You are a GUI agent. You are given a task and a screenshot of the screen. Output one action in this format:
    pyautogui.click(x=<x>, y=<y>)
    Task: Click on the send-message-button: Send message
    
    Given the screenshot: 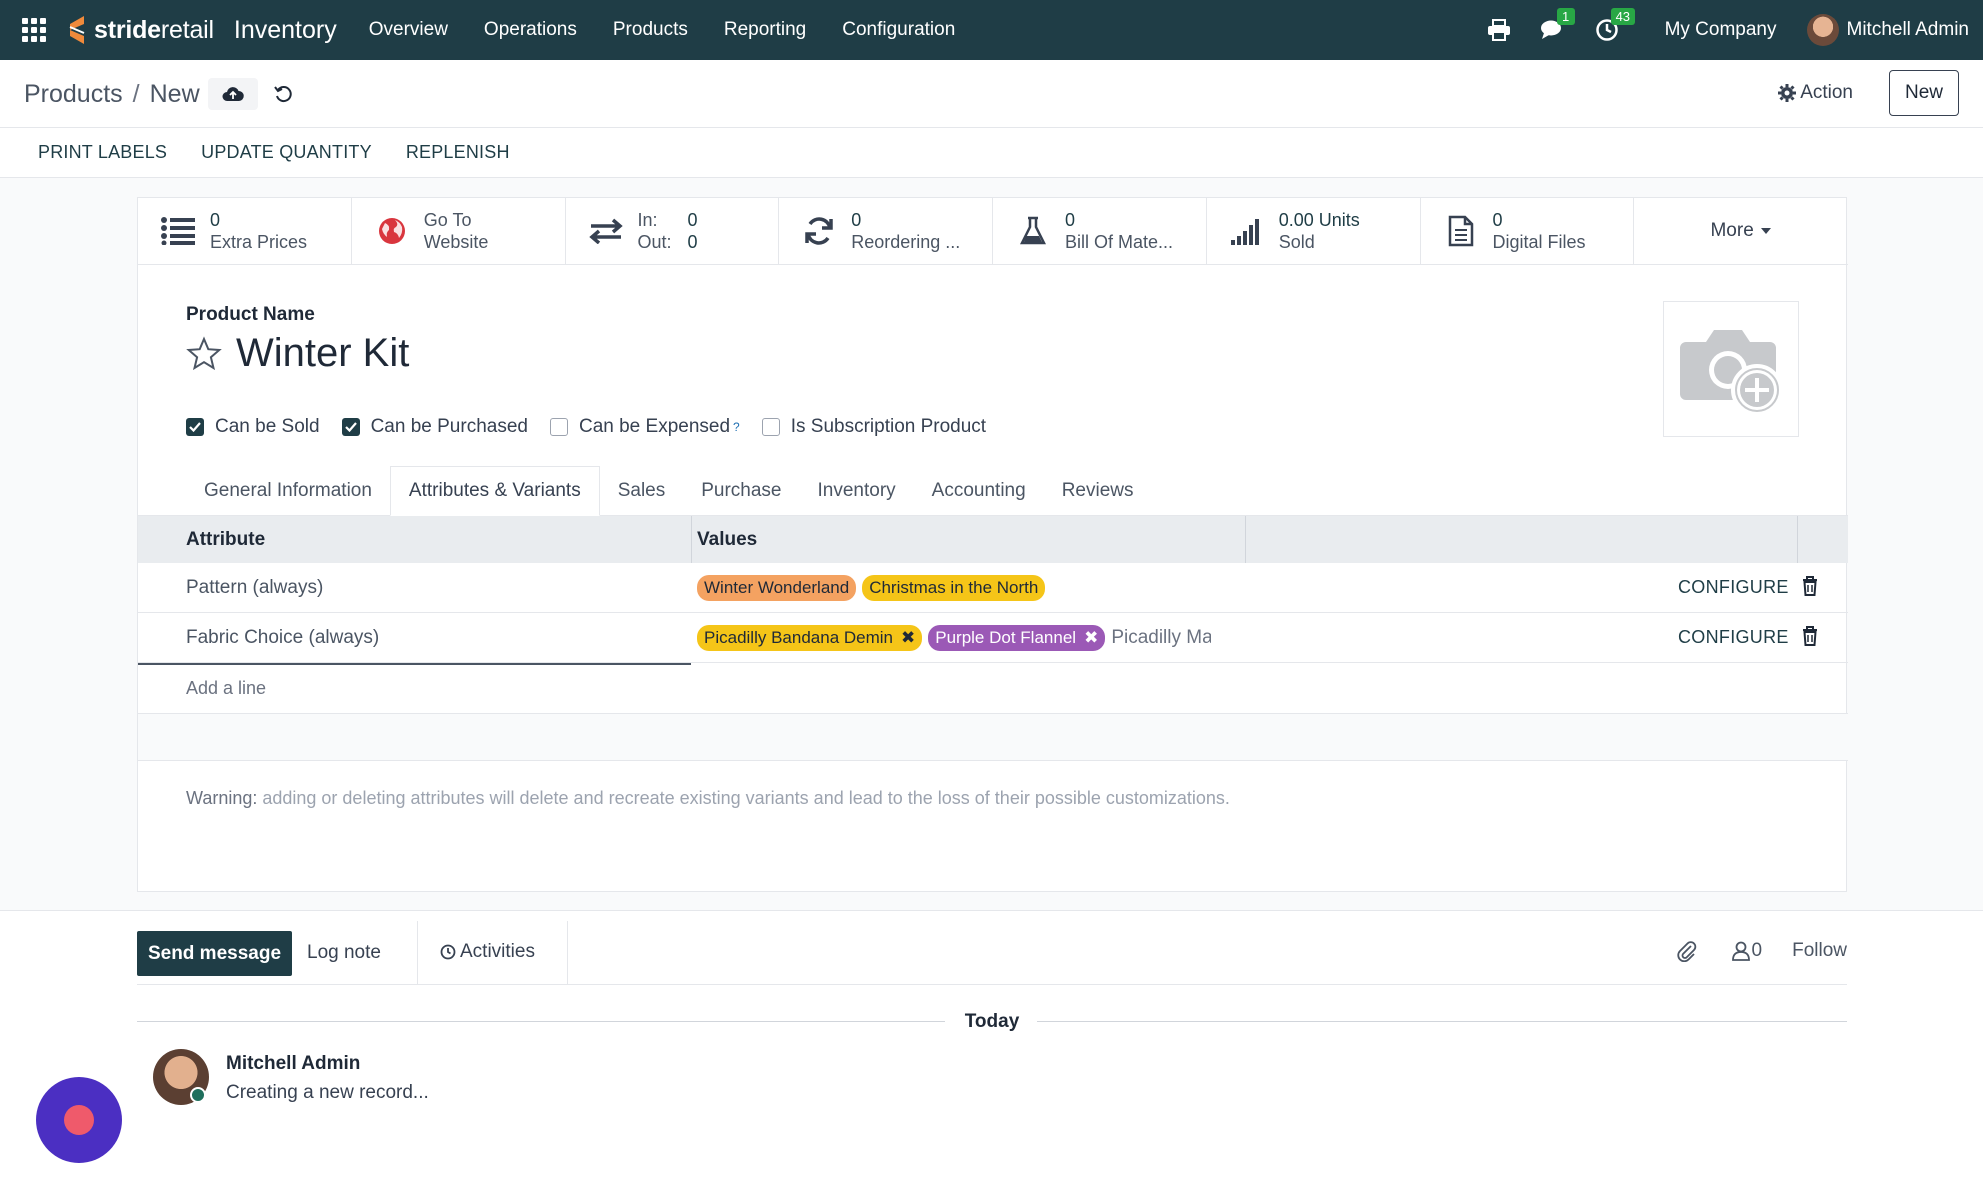 What is the action you would take?
    pyautogui.click(x=214, y=953)
    